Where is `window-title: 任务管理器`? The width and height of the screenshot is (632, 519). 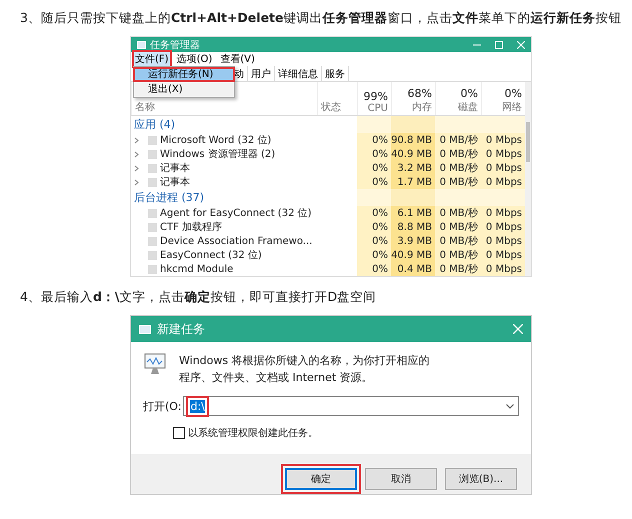
window-title: 任务管理器 is located at coordinates (175, 45).